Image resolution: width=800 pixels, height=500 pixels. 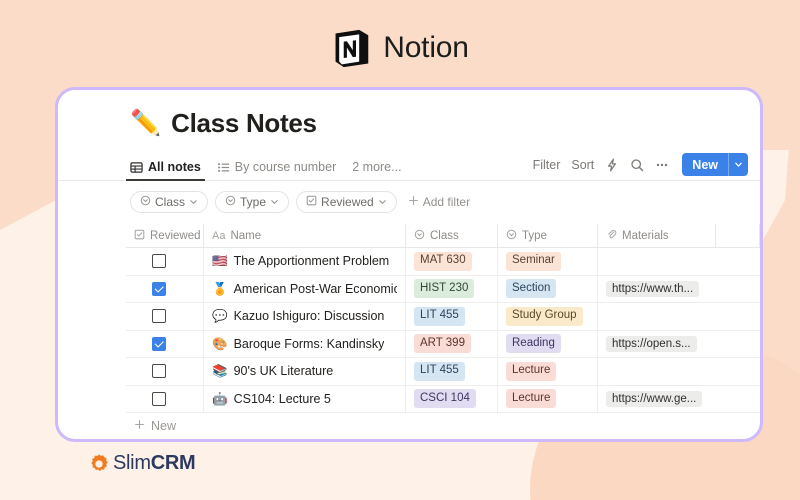 What do you see at coordinates (705, 164) in the screenshot?
I see `new-button: New` at bounding box center [705, 164].